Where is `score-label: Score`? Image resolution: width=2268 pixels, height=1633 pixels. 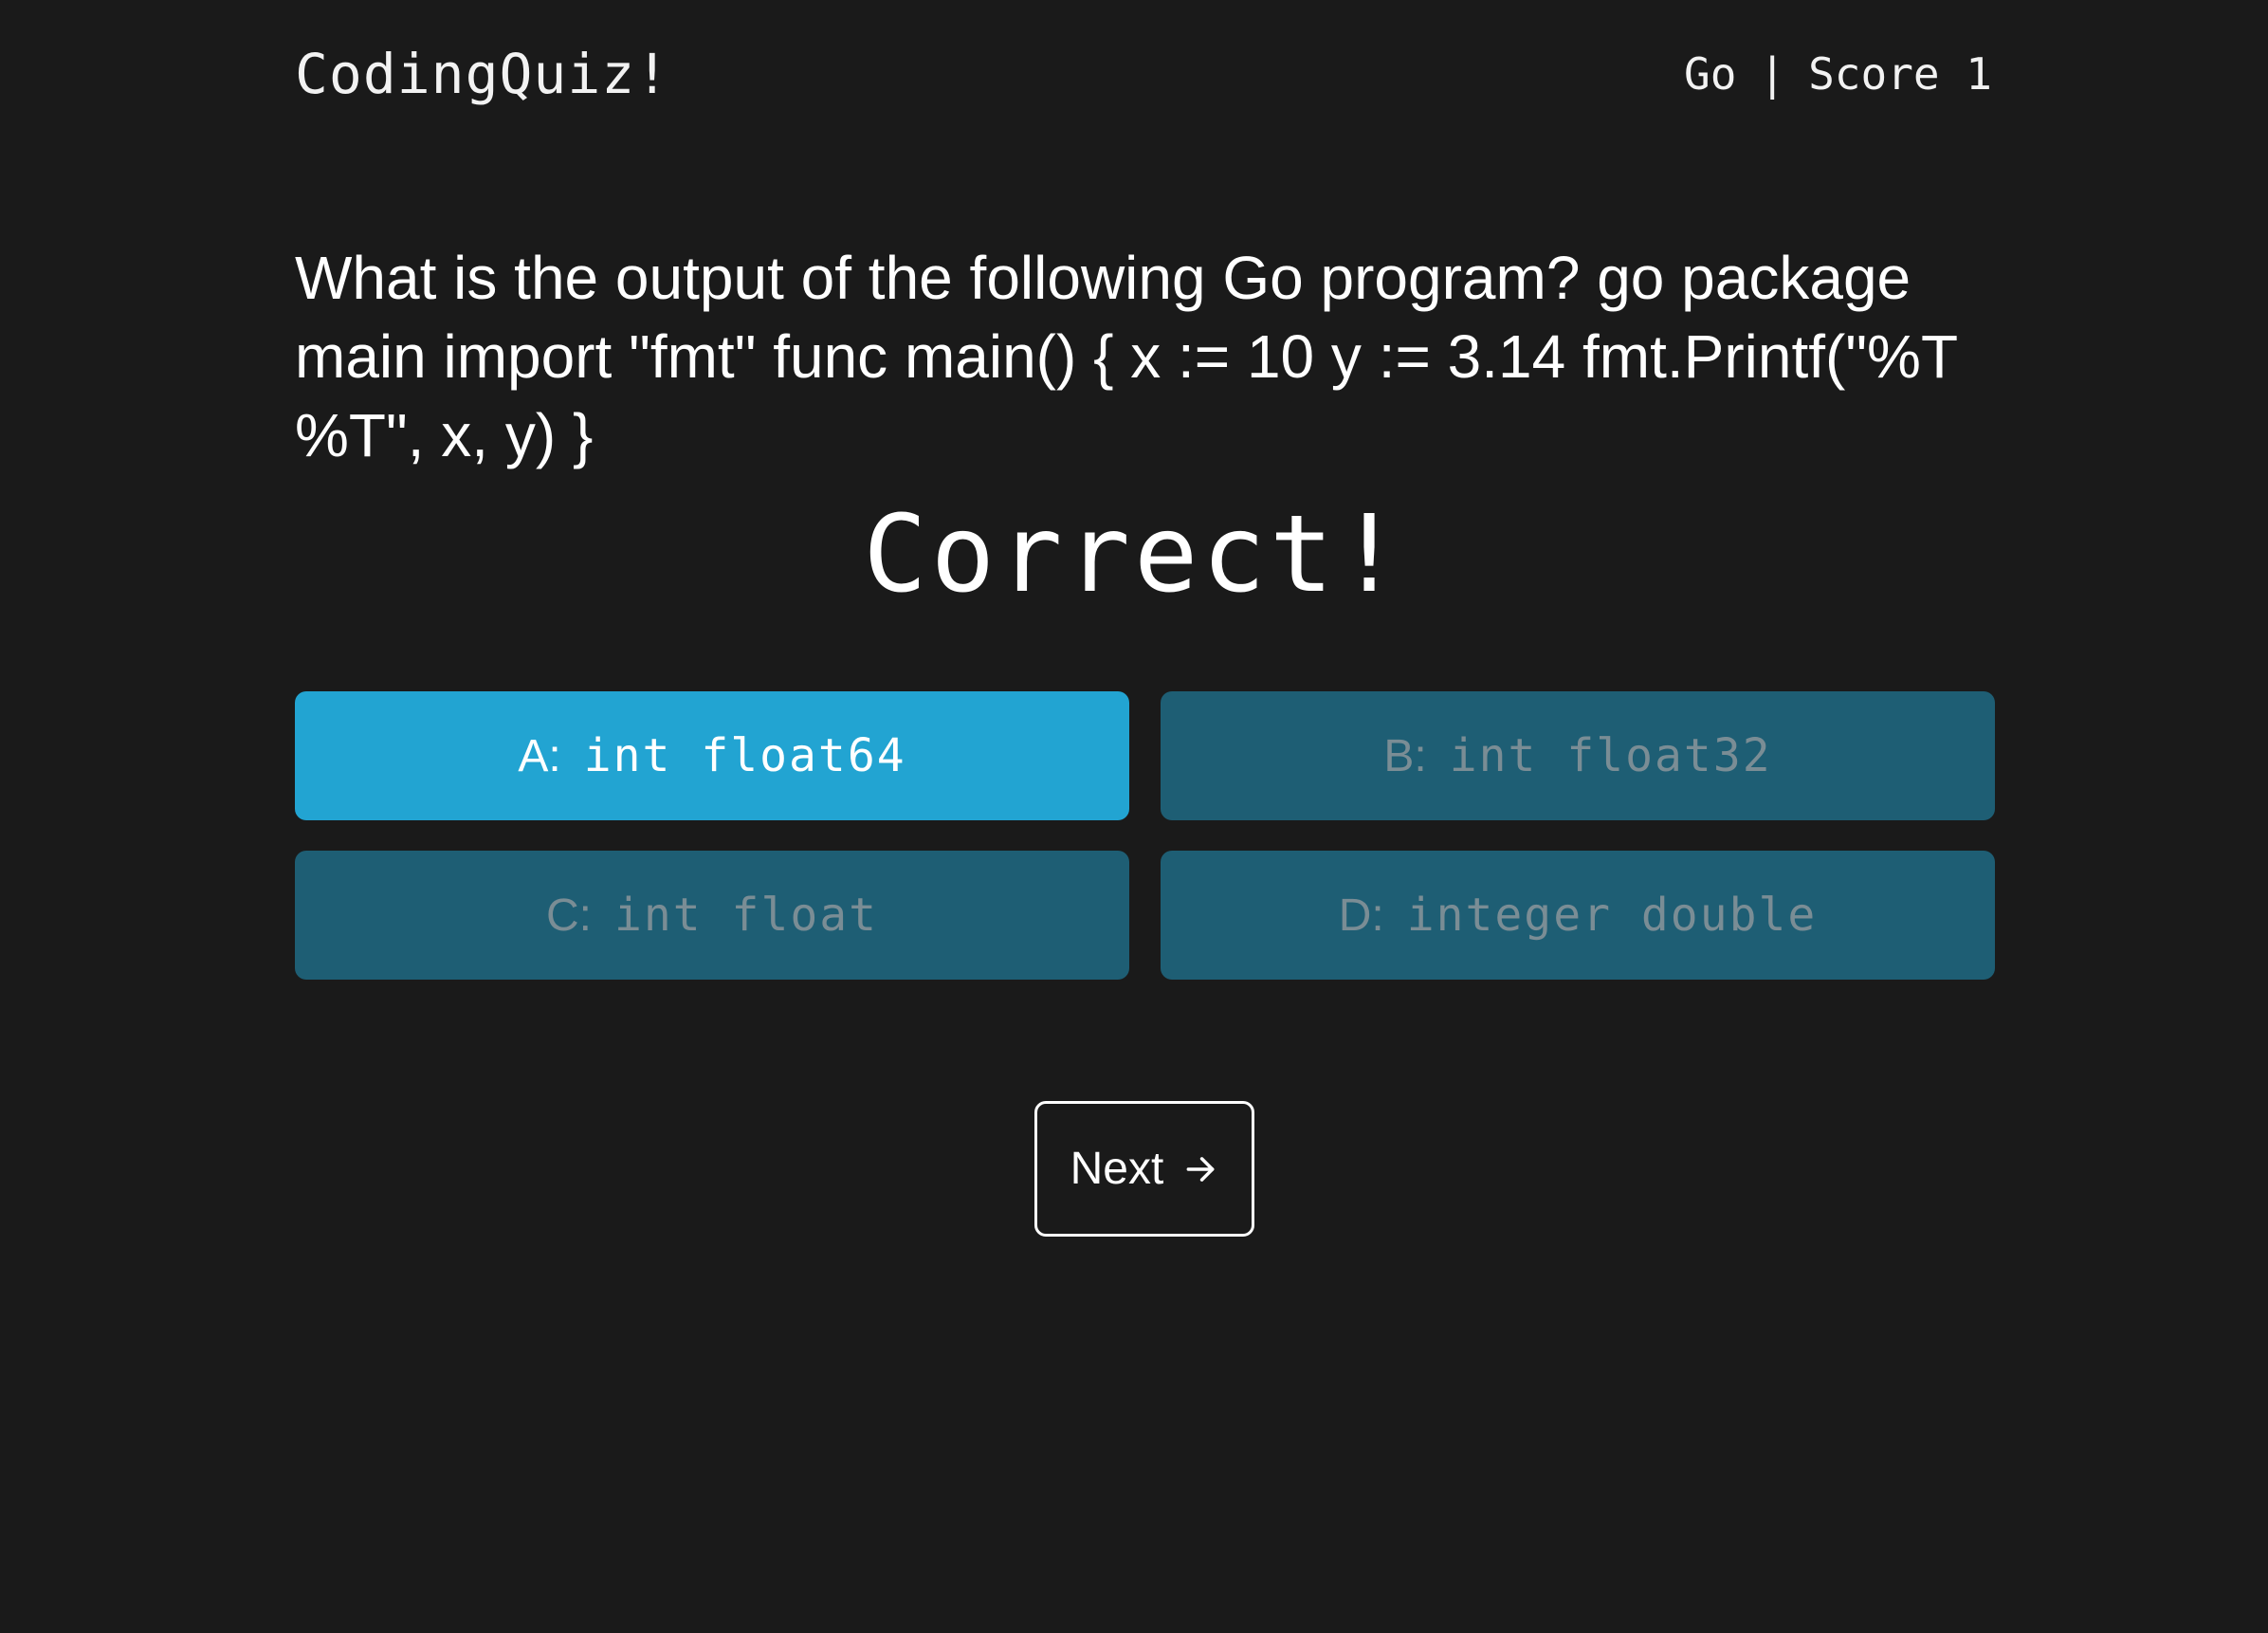 score-label: Score is located at coordinates (1874, 74).